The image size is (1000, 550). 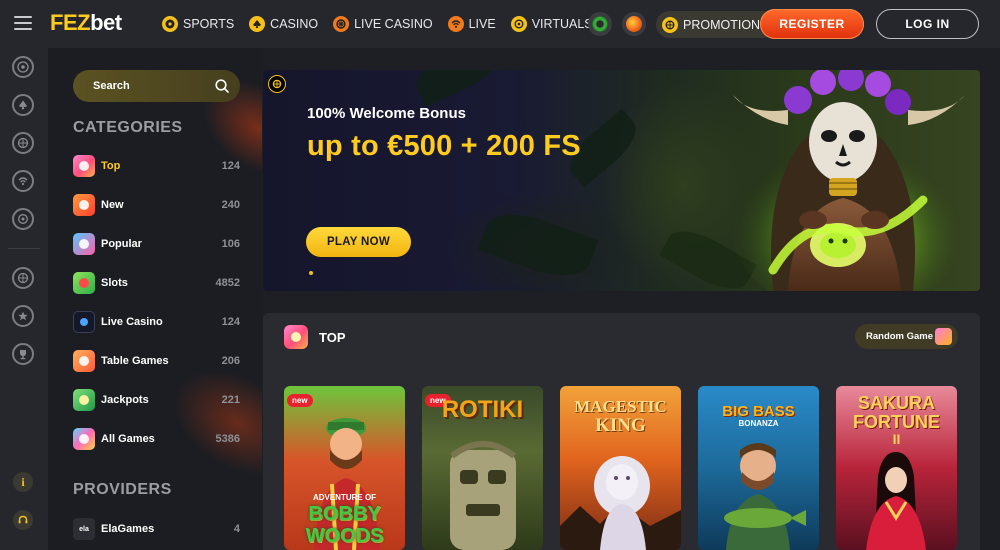 What do you see at coordinates (128, 127) in the screenshot?
I see `categories-title: CATEGORIES` at bounding box center [128, 127].